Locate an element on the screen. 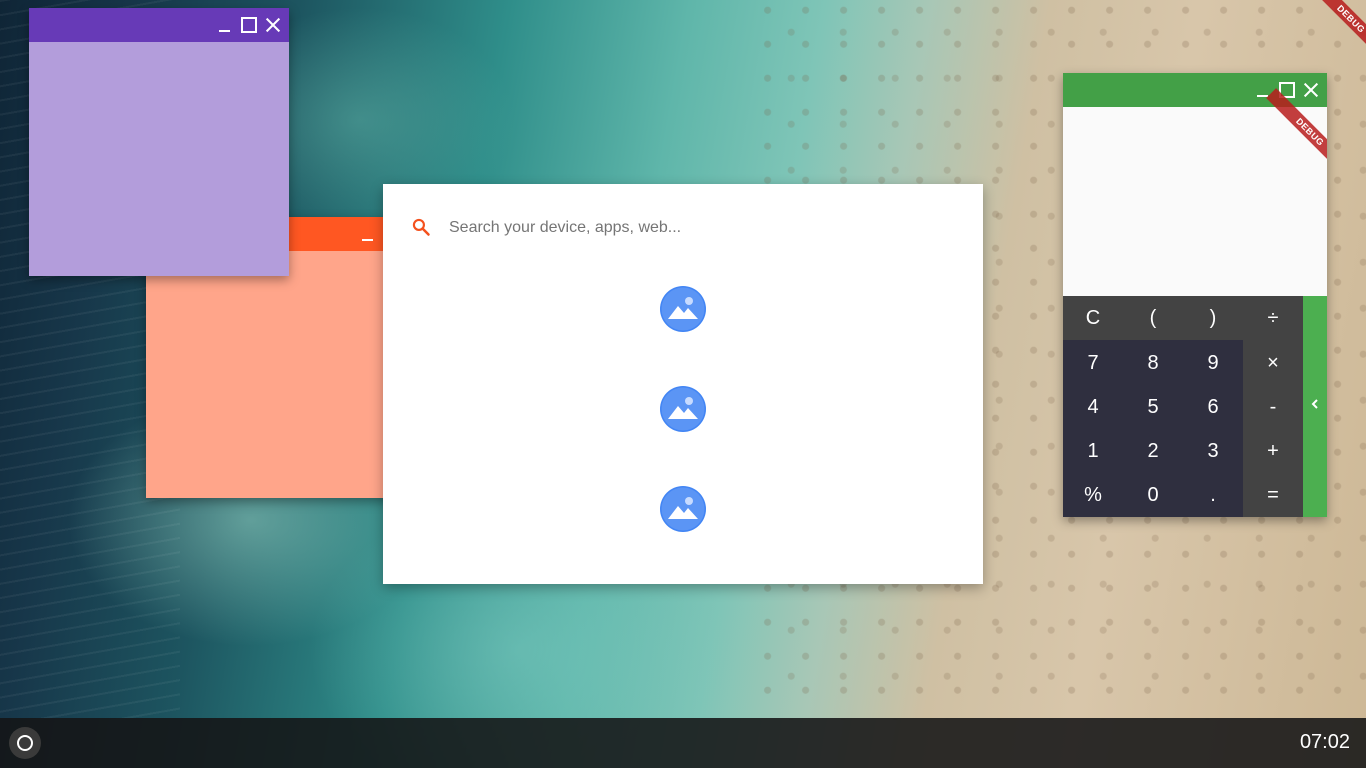  circle-launcher-icon is located at coordinates (25, 743).